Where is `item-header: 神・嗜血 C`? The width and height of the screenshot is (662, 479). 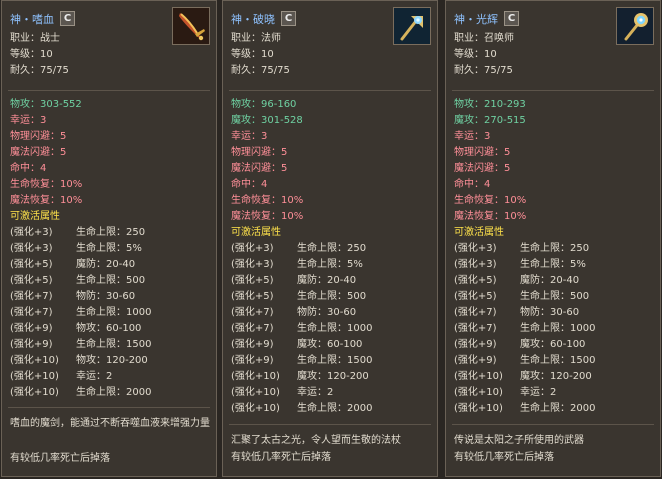
item-header: 神・嗜血 C is located at coordinates (42, 18).